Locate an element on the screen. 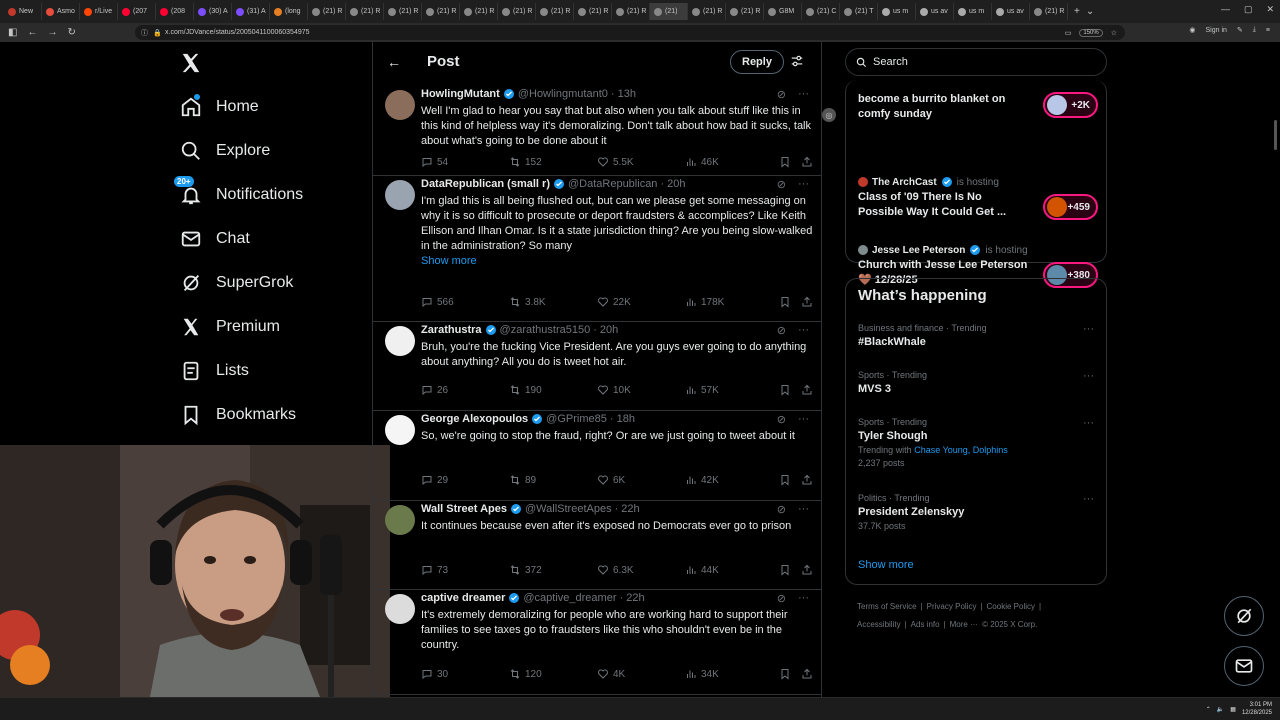 The width and height of the screenshot is (1280, 720). browser-tab: G8M is located at coordinates (783, 11).